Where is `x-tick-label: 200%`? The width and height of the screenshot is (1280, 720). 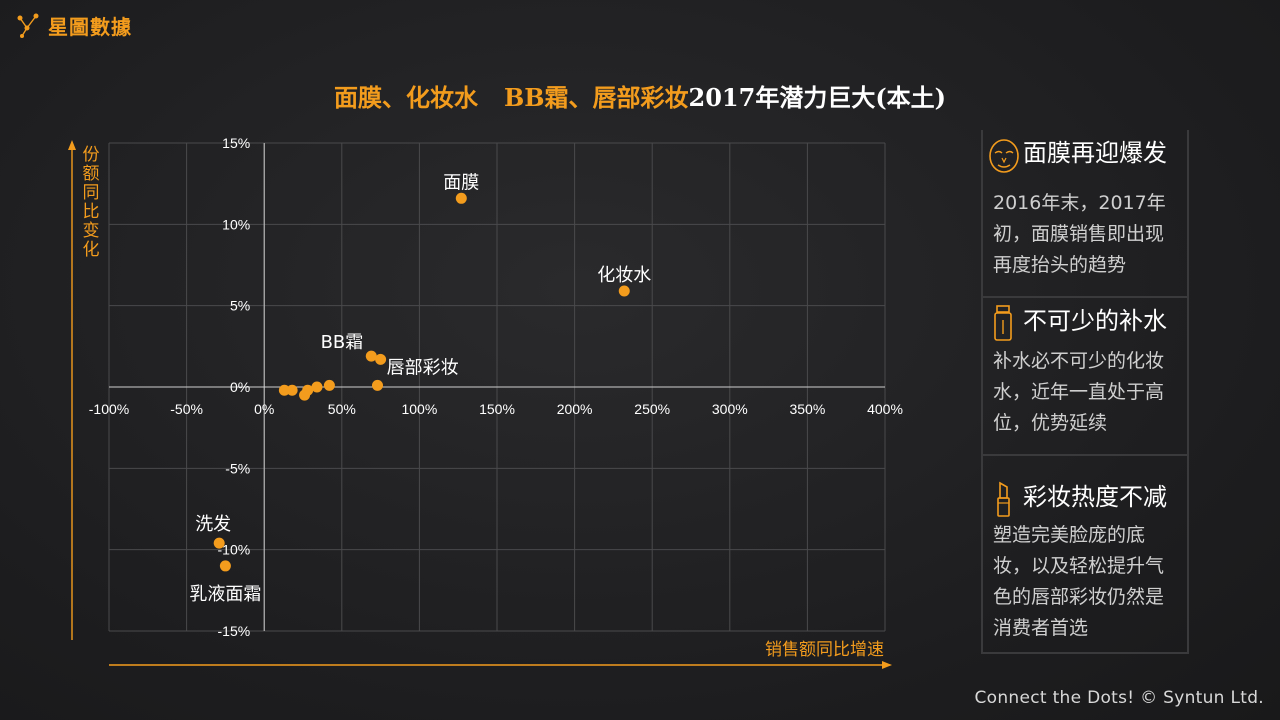
x-tick-label: 200% is located at coordinates (575, 409).